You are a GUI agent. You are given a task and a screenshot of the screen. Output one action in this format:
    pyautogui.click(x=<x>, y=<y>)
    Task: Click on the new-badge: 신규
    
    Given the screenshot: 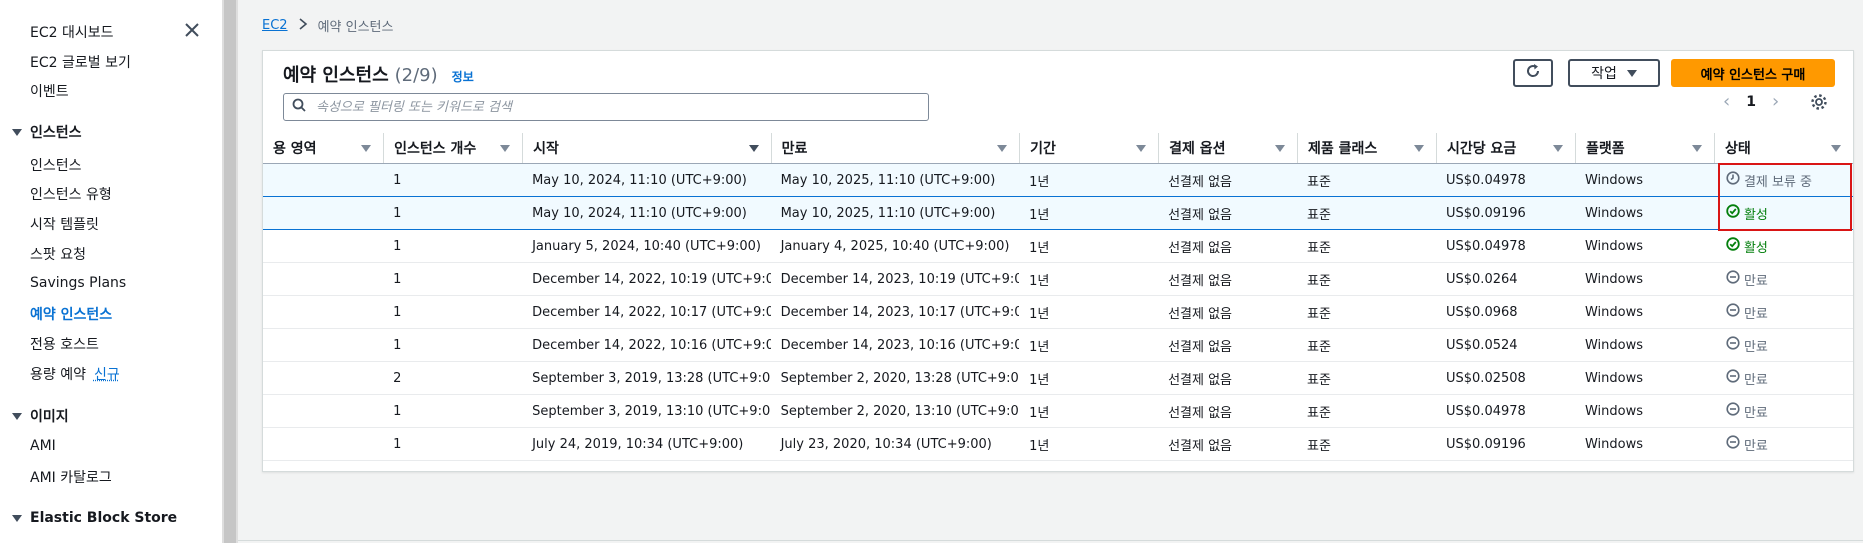 What is the action you would take?
    pyautogui.click(x=107, y=375)
    